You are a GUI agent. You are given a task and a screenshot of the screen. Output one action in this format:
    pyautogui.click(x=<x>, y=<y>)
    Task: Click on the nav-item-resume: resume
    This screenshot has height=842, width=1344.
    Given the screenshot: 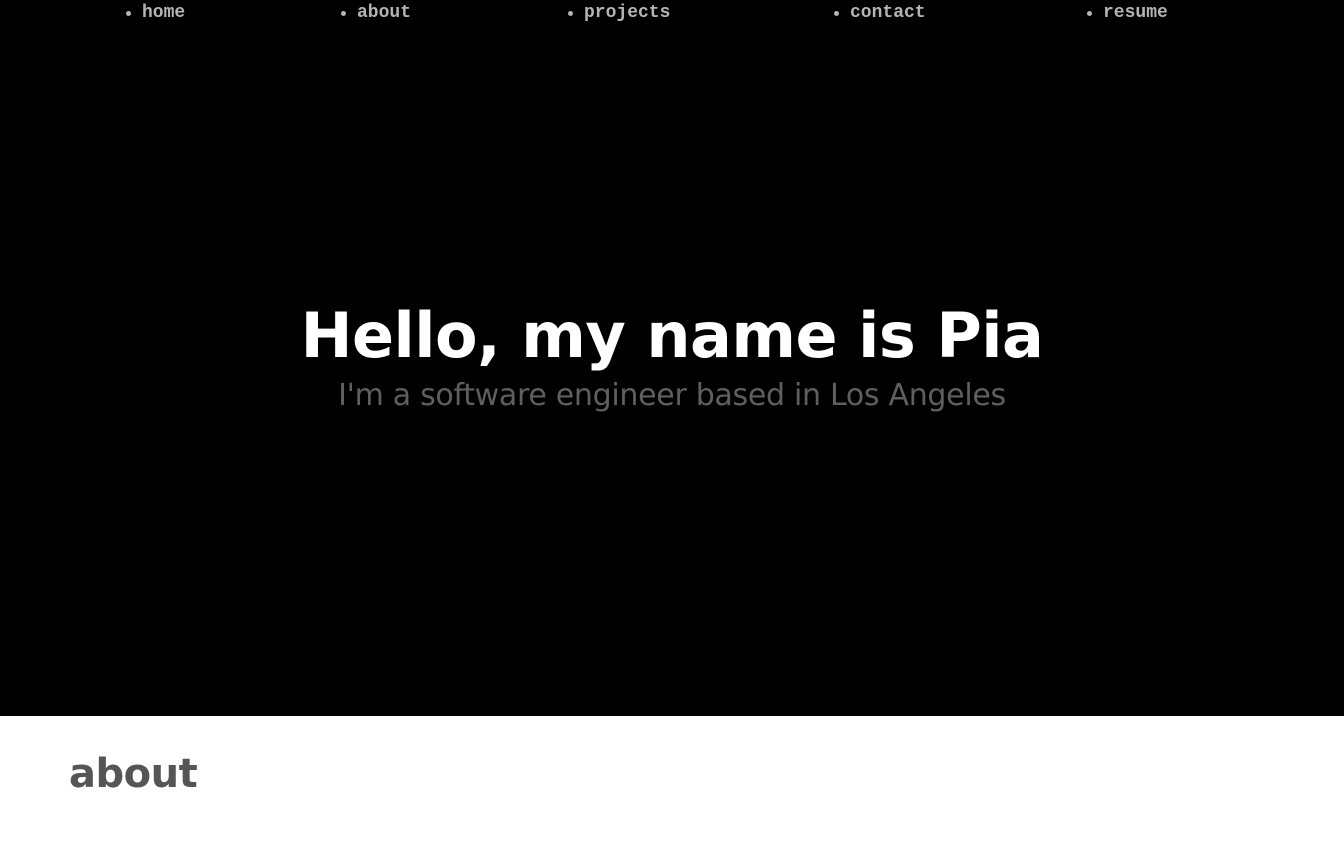 What is the action you would take?
    pyautogui.click(x=1127, y=13)
    